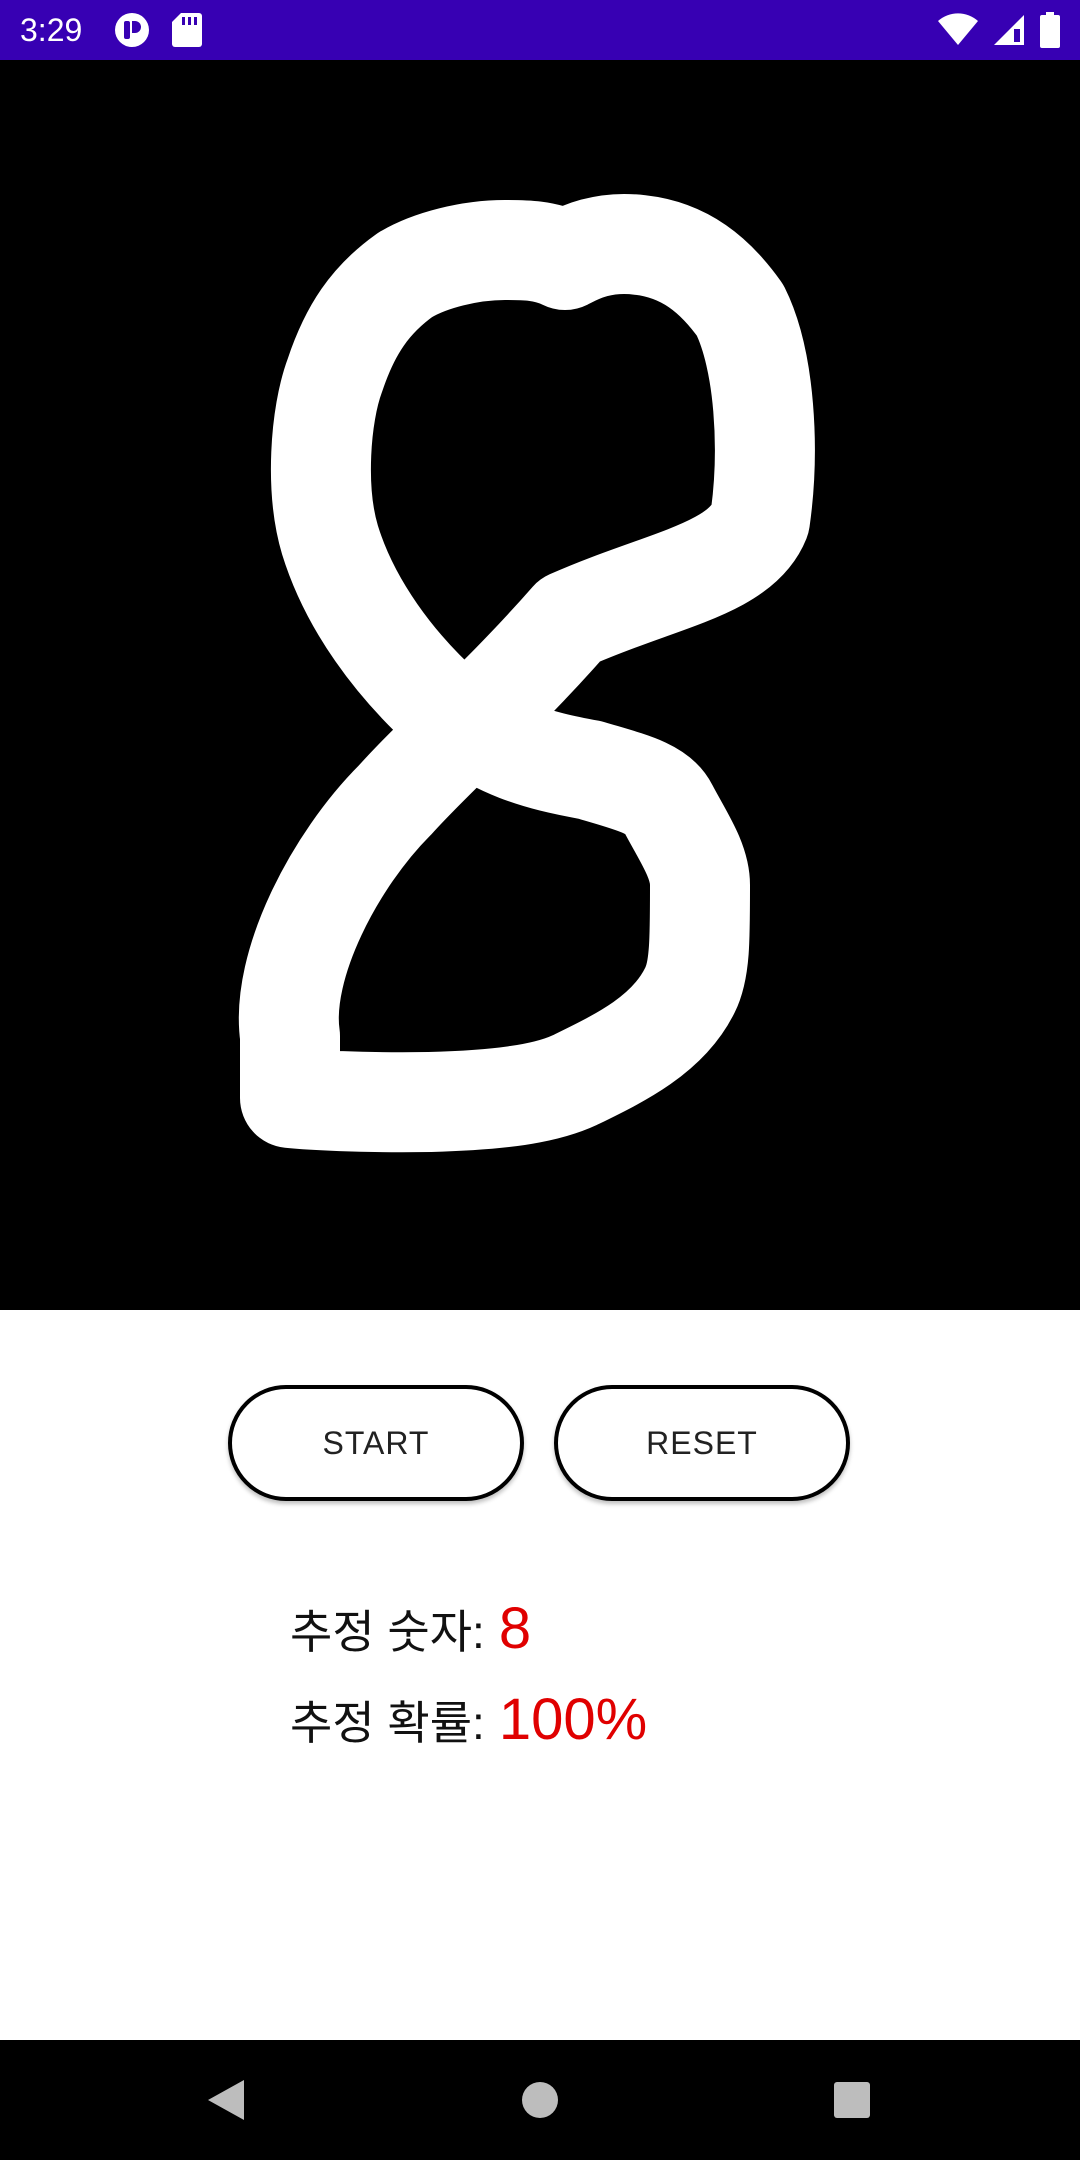 The width and height of the screenshot is (1080, 2160). I want to click on app-notification-icon, so click(132, 32).